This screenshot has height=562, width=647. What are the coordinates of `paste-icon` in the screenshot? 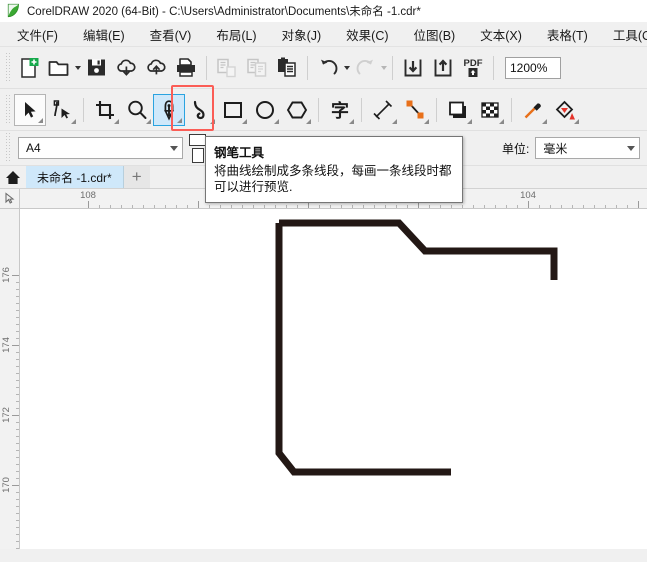 It's located at (287, 67).